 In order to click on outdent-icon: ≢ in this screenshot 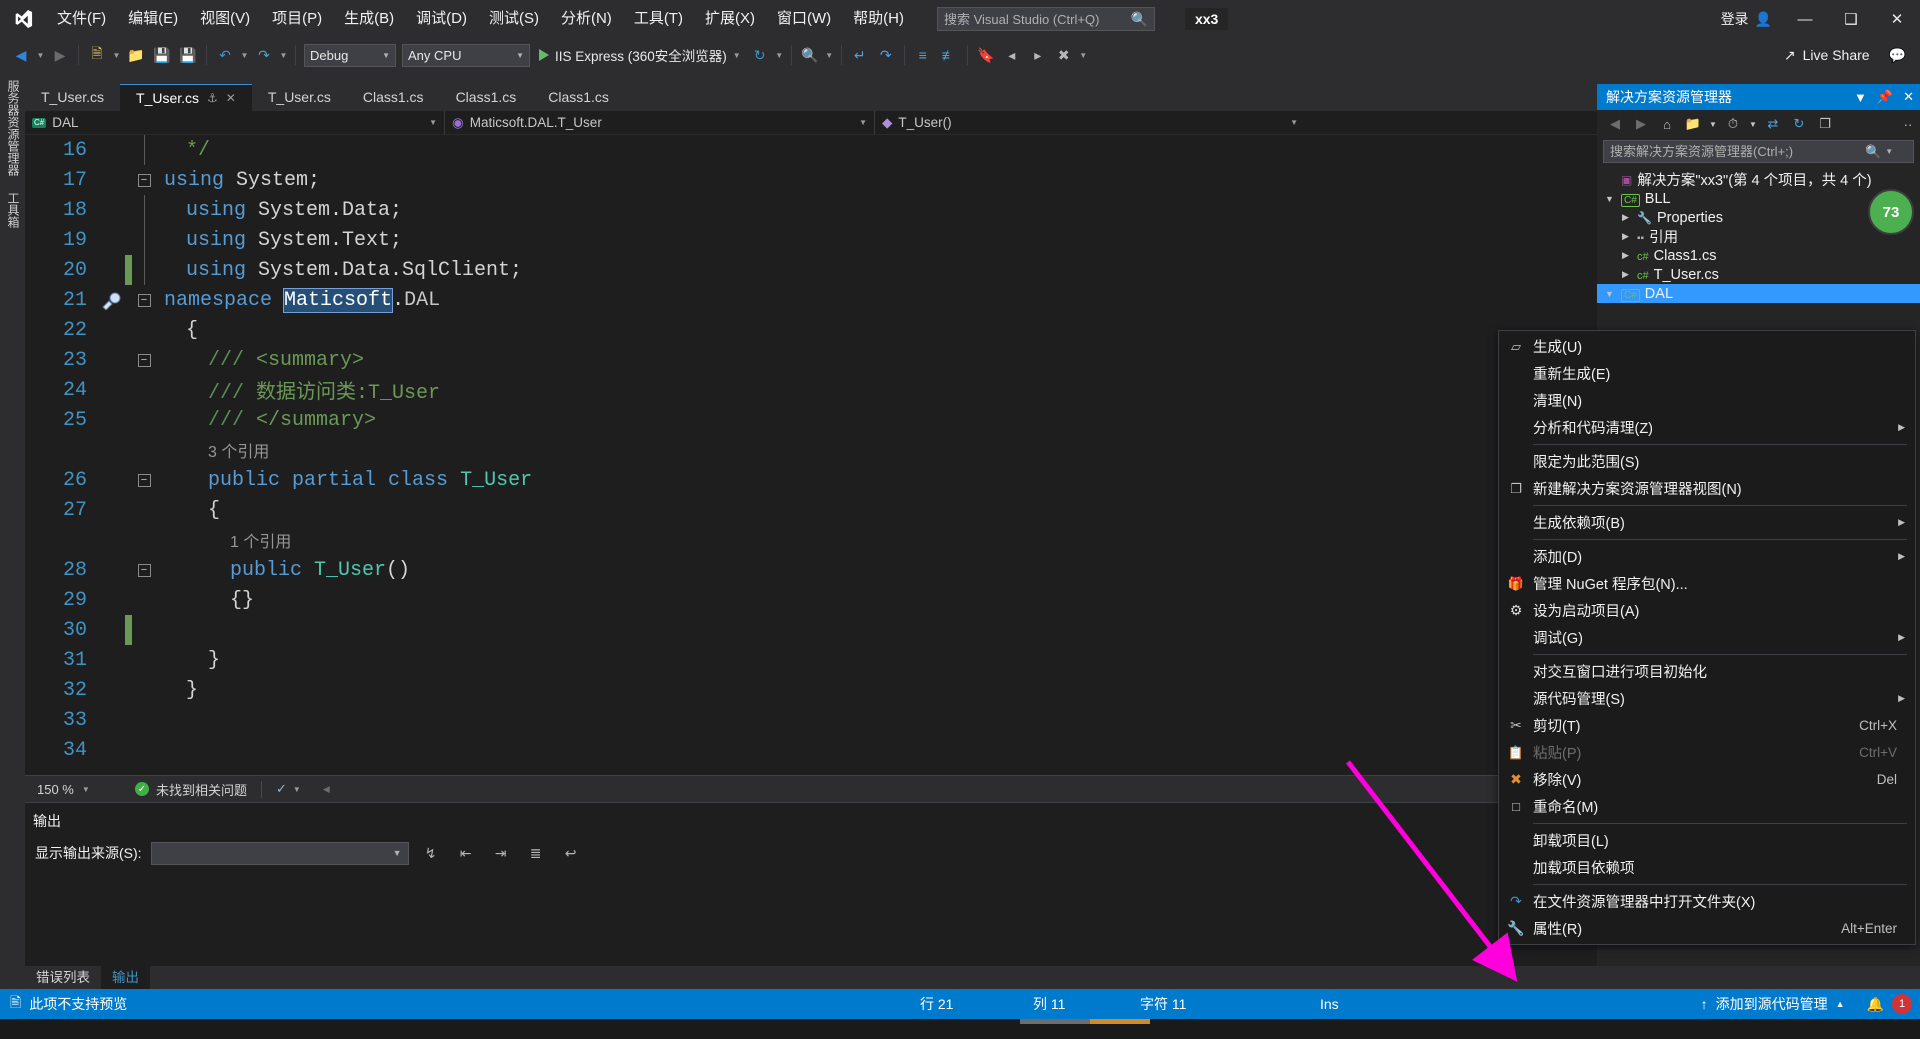, I will do `click(949, 55)`.